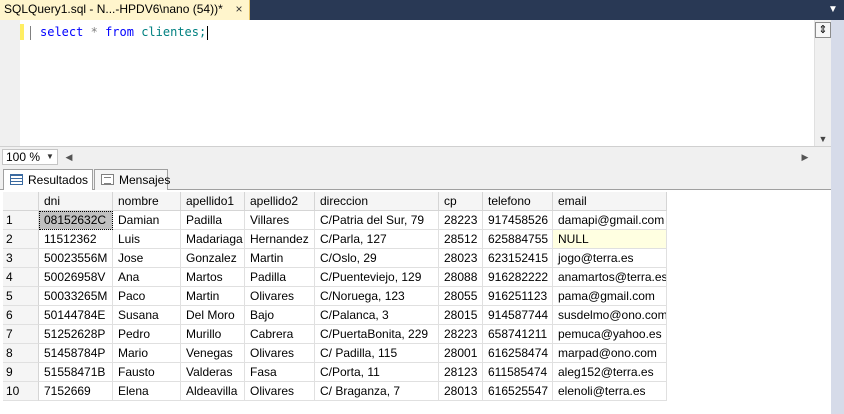 This screenshot has width=844, height=414. What do you see at coordinates (518, 258) in the screenshot?
I see `cell-telefono: 623152415` at bounding box center [518, 258].